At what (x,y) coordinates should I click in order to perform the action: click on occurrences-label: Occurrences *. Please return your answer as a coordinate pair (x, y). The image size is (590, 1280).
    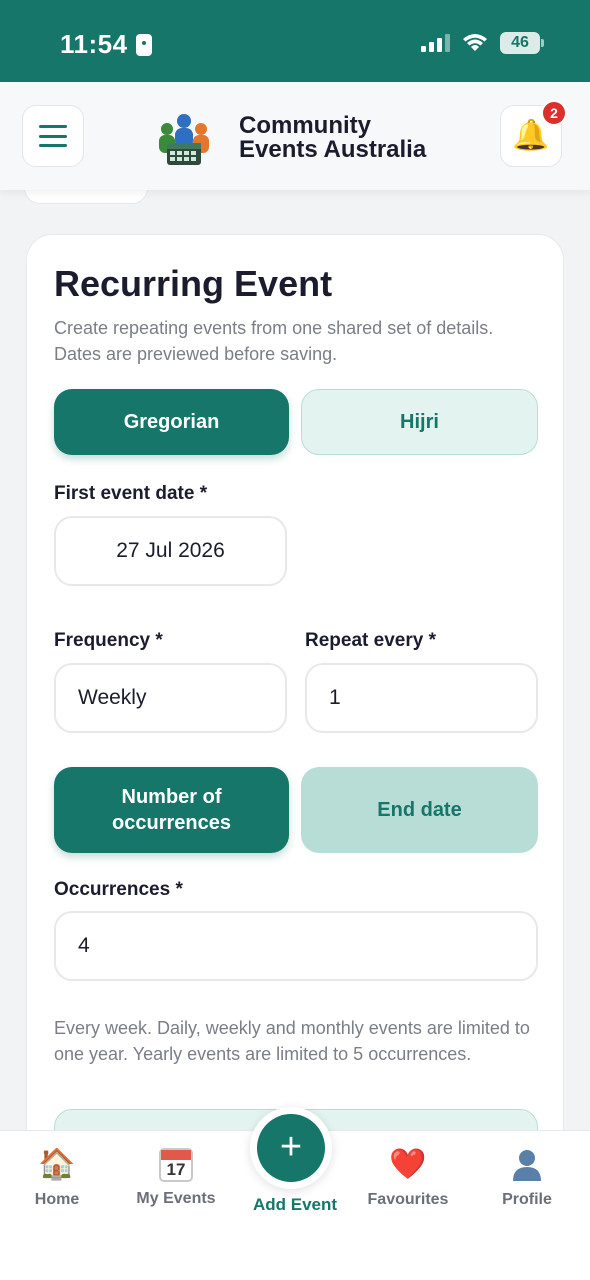
    Looking at the image, I should click on (118, 889).